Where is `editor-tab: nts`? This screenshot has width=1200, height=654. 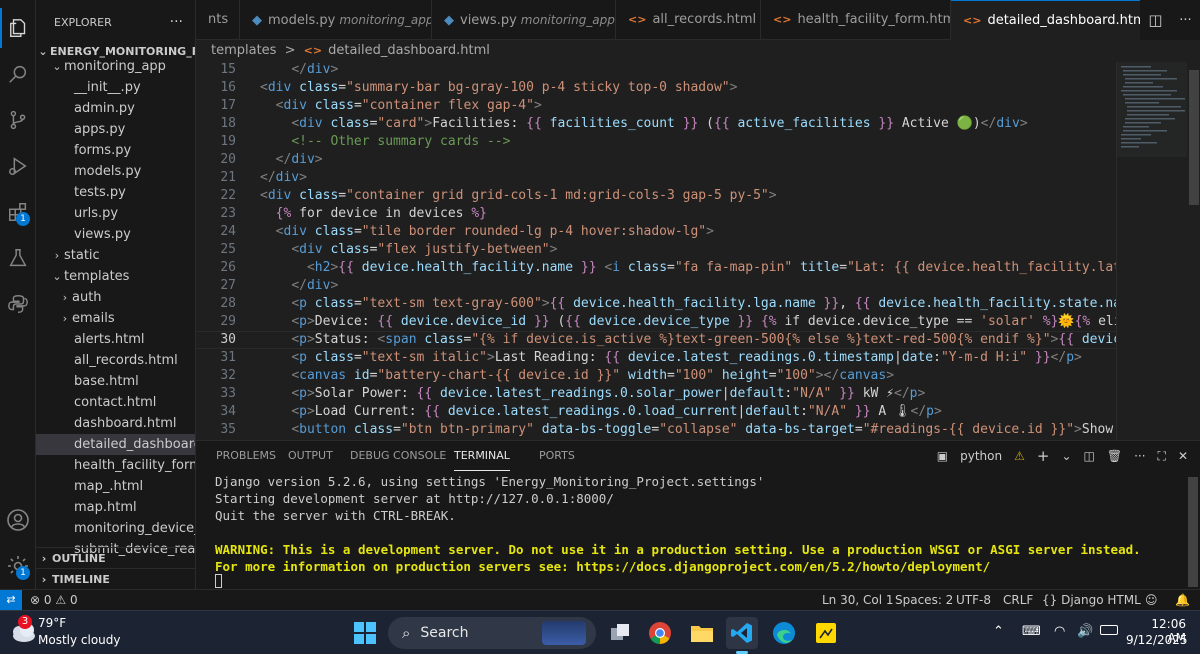 editor-tab: nts is located at coordinates (218, 20).